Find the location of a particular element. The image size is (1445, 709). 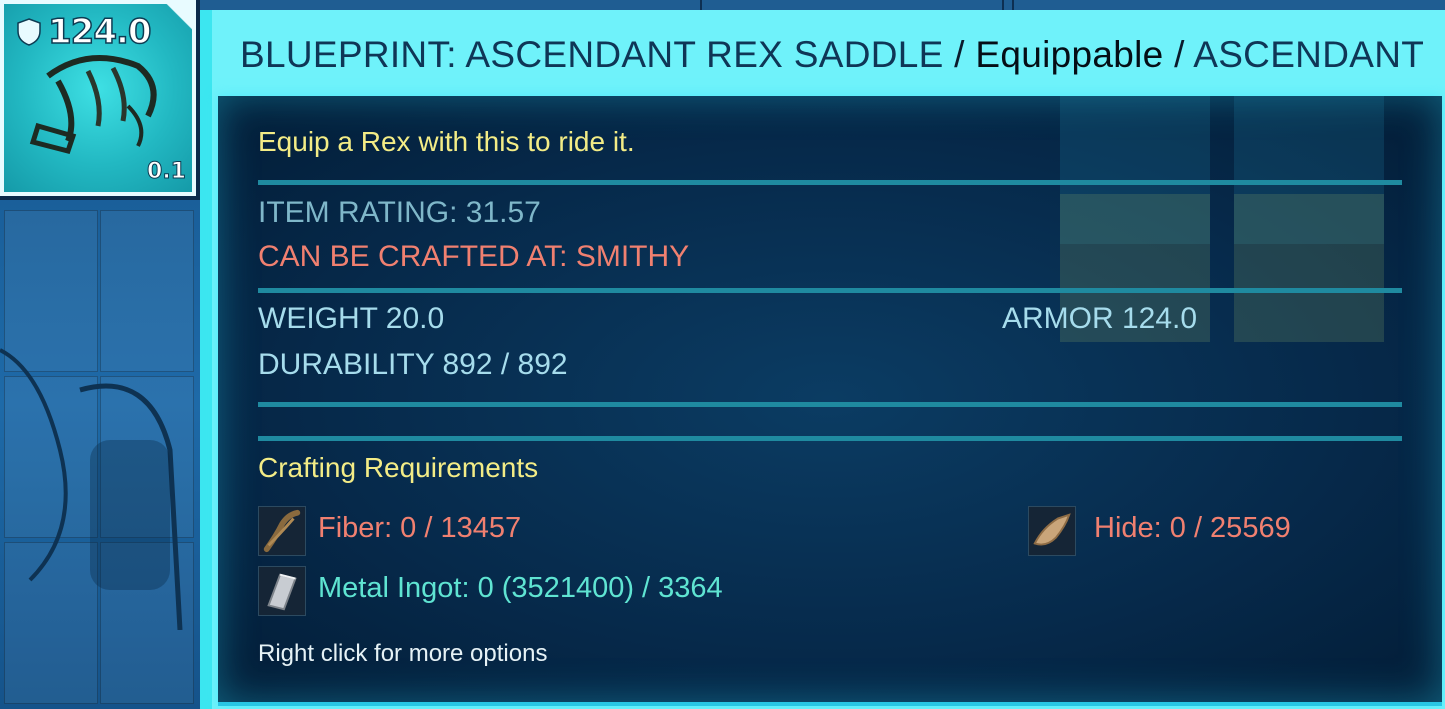

item-description: Equip a Rex with this to ride it. is located at coordinates (446, 141).